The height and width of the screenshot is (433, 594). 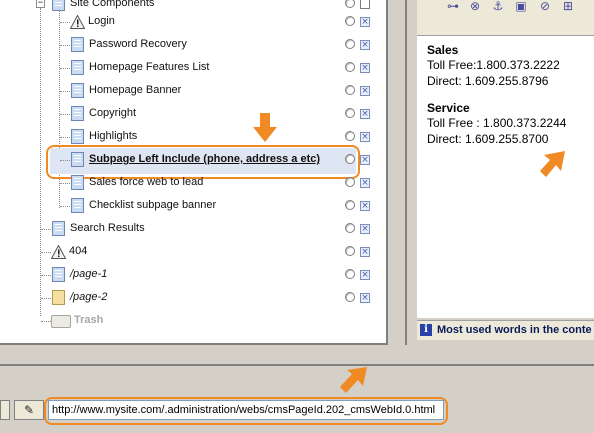 I want to click on tree-row-search-results: Search Results ×, so click(x=193, y=229).